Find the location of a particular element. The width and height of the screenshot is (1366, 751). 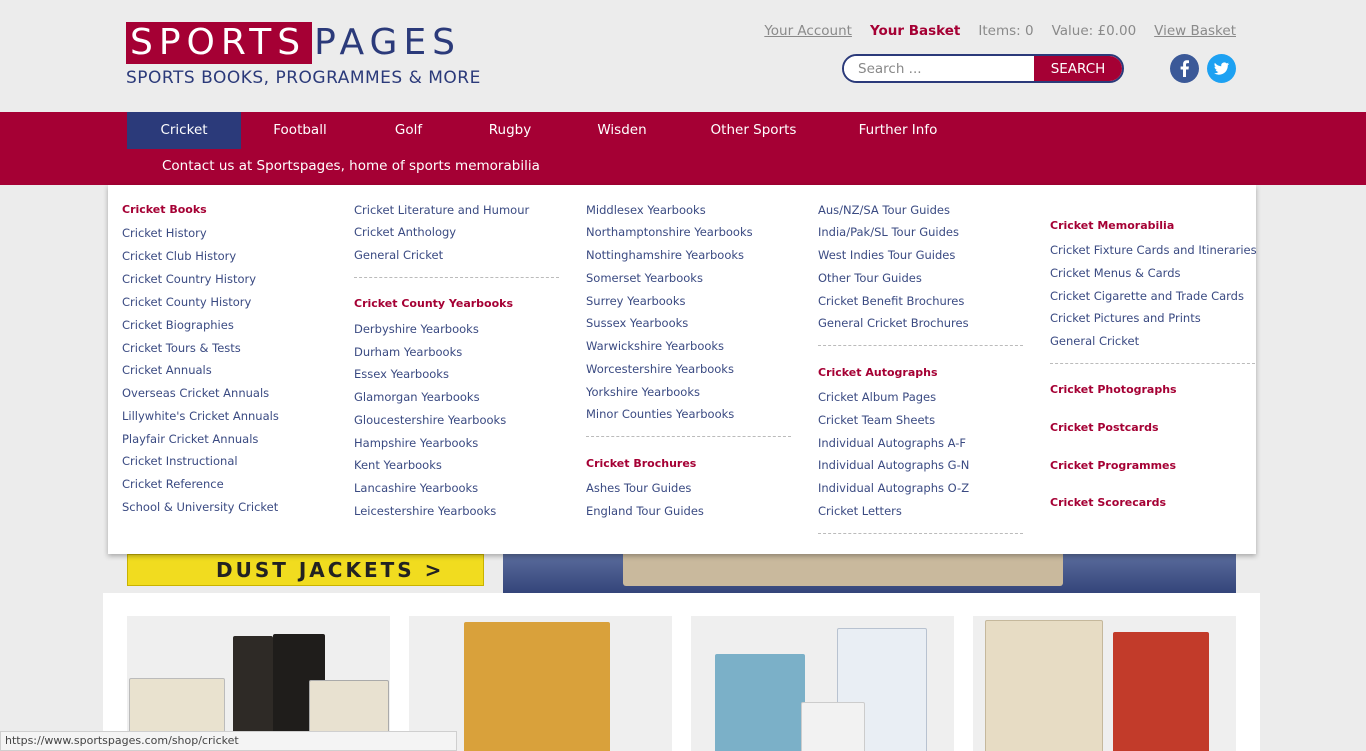

menu-item: Individual Autographs A-F is located at coordinates (892, 443).